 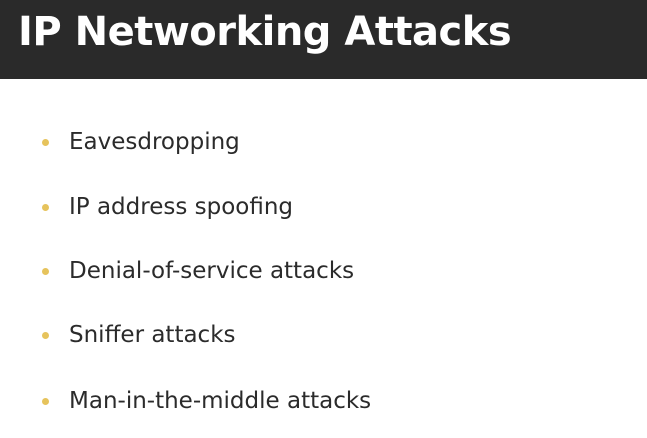 I want to click on bullet-text: Eavesdropping, so click(x=154, y=142).